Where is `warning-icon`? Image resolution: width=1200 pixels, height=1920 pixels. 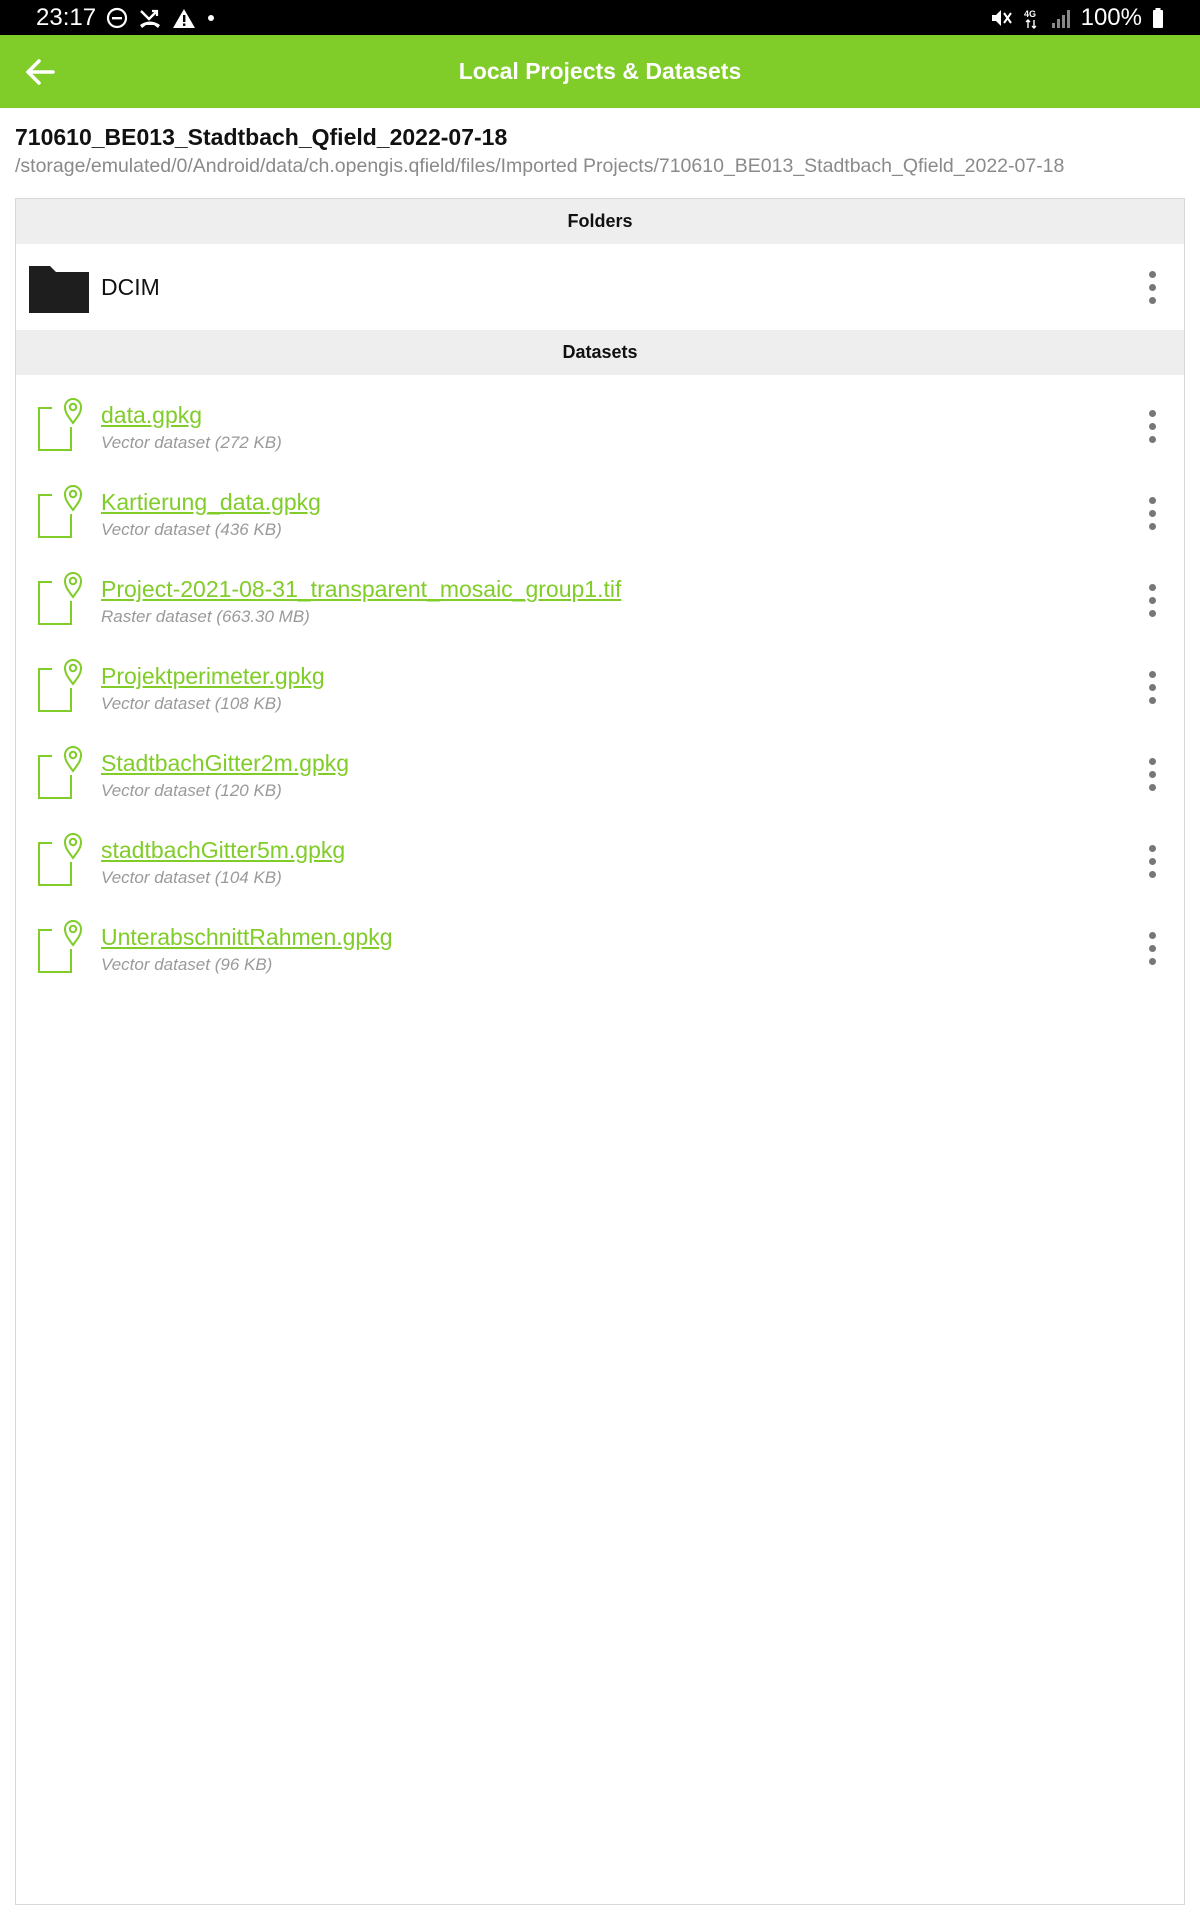 warning-icon is located at coordinates (184, 18).